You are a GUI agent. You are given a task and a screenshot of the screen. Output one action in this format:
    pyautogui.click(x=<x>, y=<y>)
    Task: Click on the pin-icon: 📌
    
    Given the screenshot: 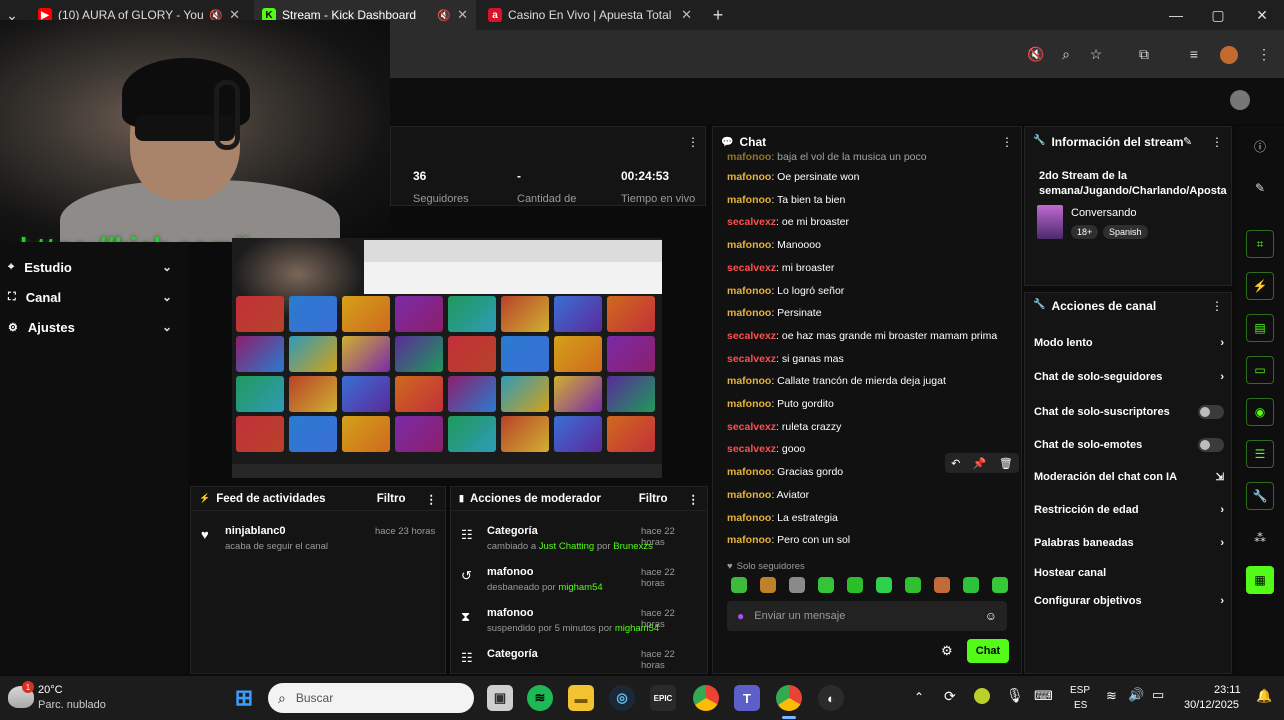 What is the action you would take?
    pyautogui.click(x=980, y=463)
    